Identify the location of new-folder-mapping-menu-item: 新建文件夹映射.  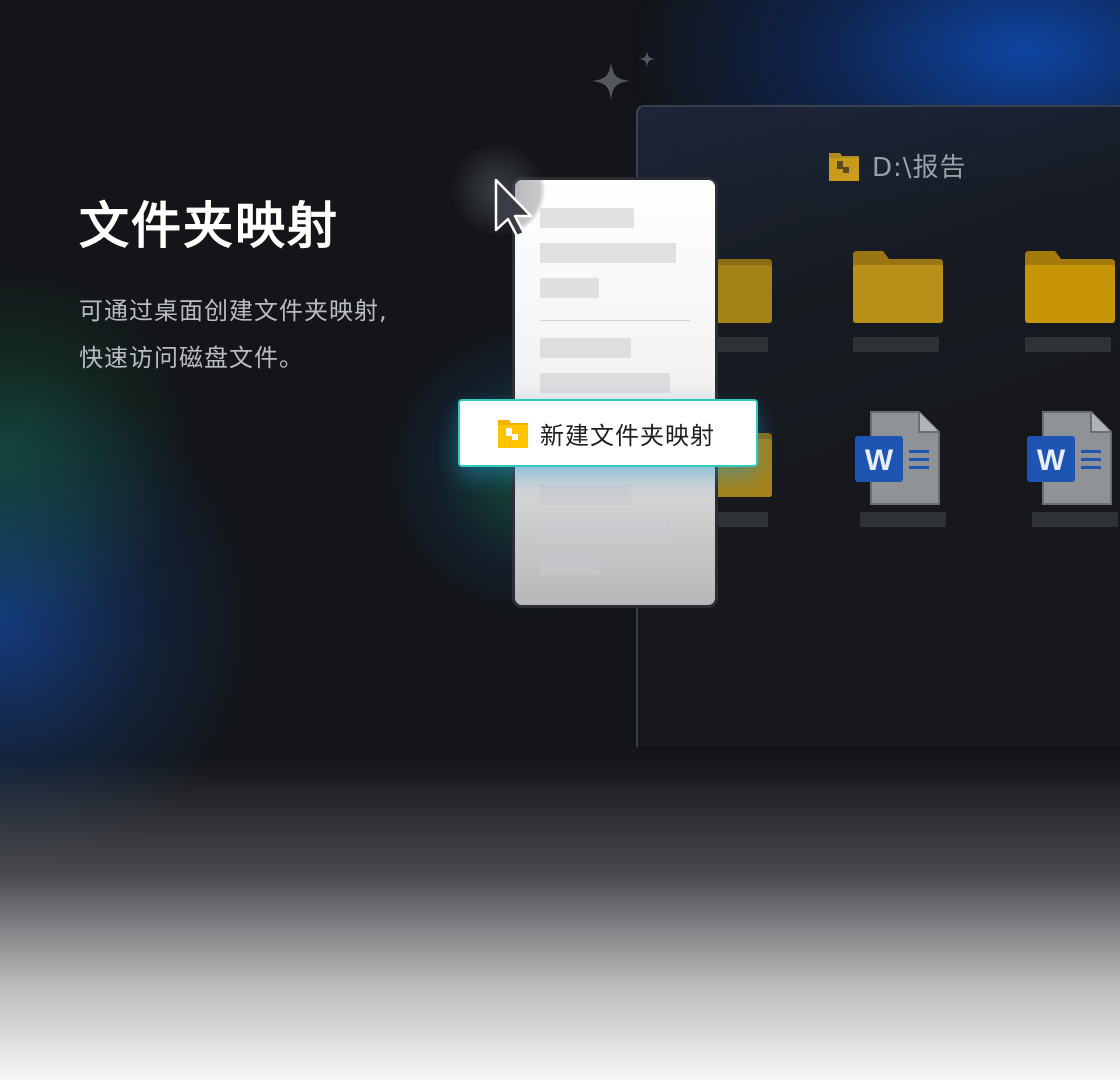
(608, 433).